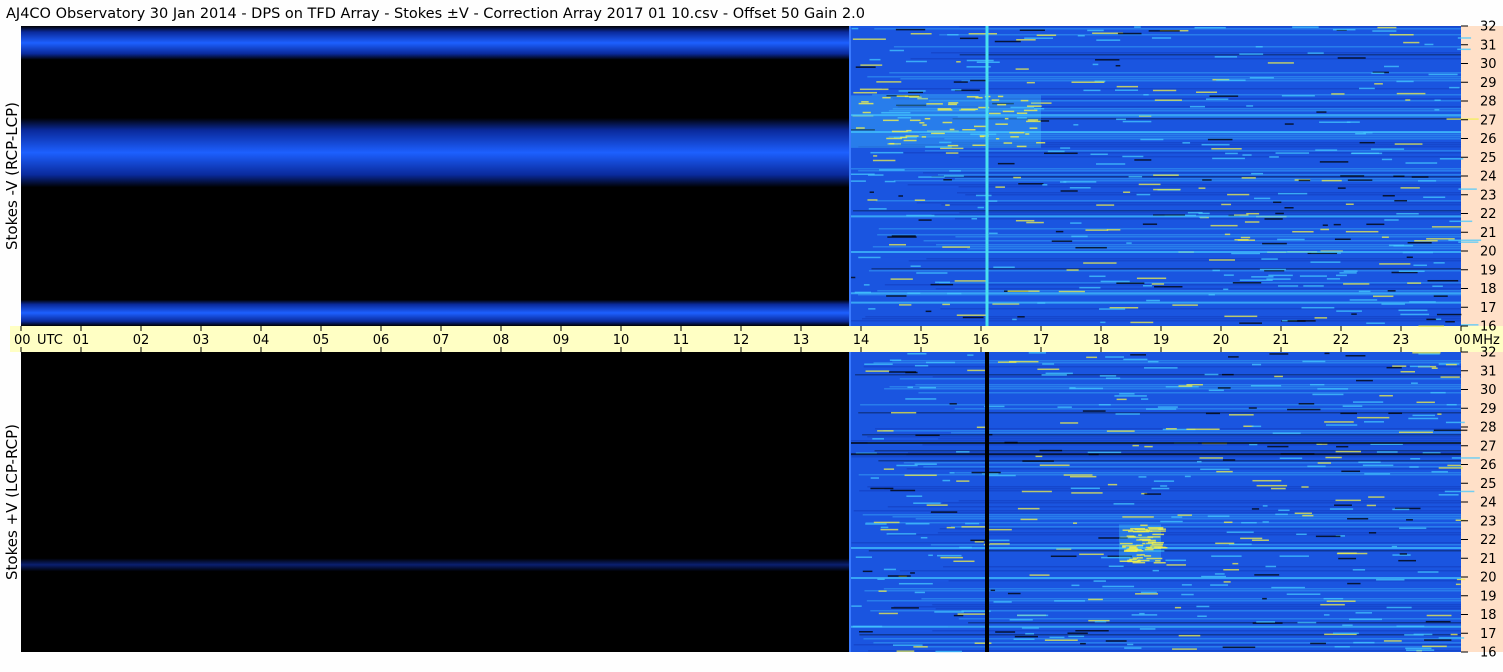 This screenshot has height=672, width=1503. Describe the element at coordinates (1488, 177) in the screenshot. I see `y-tick-label: 24` at that location.